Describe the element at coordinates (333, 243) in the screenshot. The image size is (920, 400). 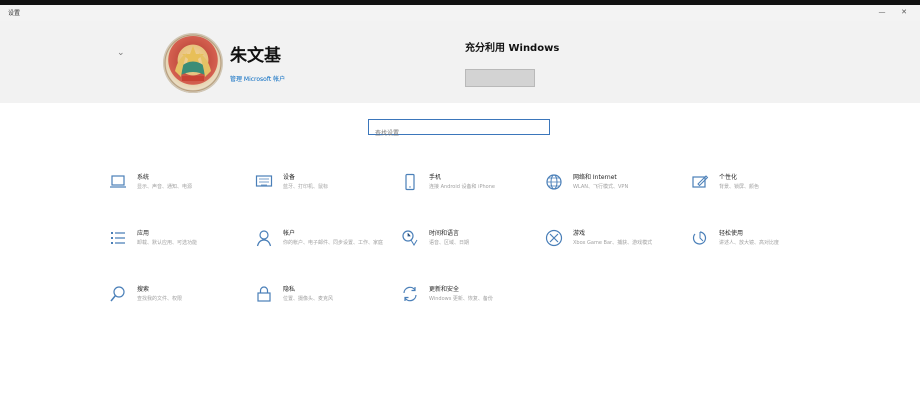
I see `tile-description: 你的帐户、电子邮件、同步设置、工作、家庭` at that location.